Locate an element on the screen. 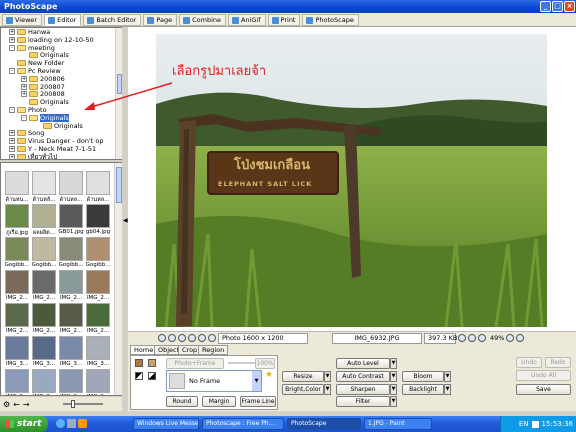 The width and height of the screenshot is (576, 432). compare-icon is located at coordinates (212, 338).